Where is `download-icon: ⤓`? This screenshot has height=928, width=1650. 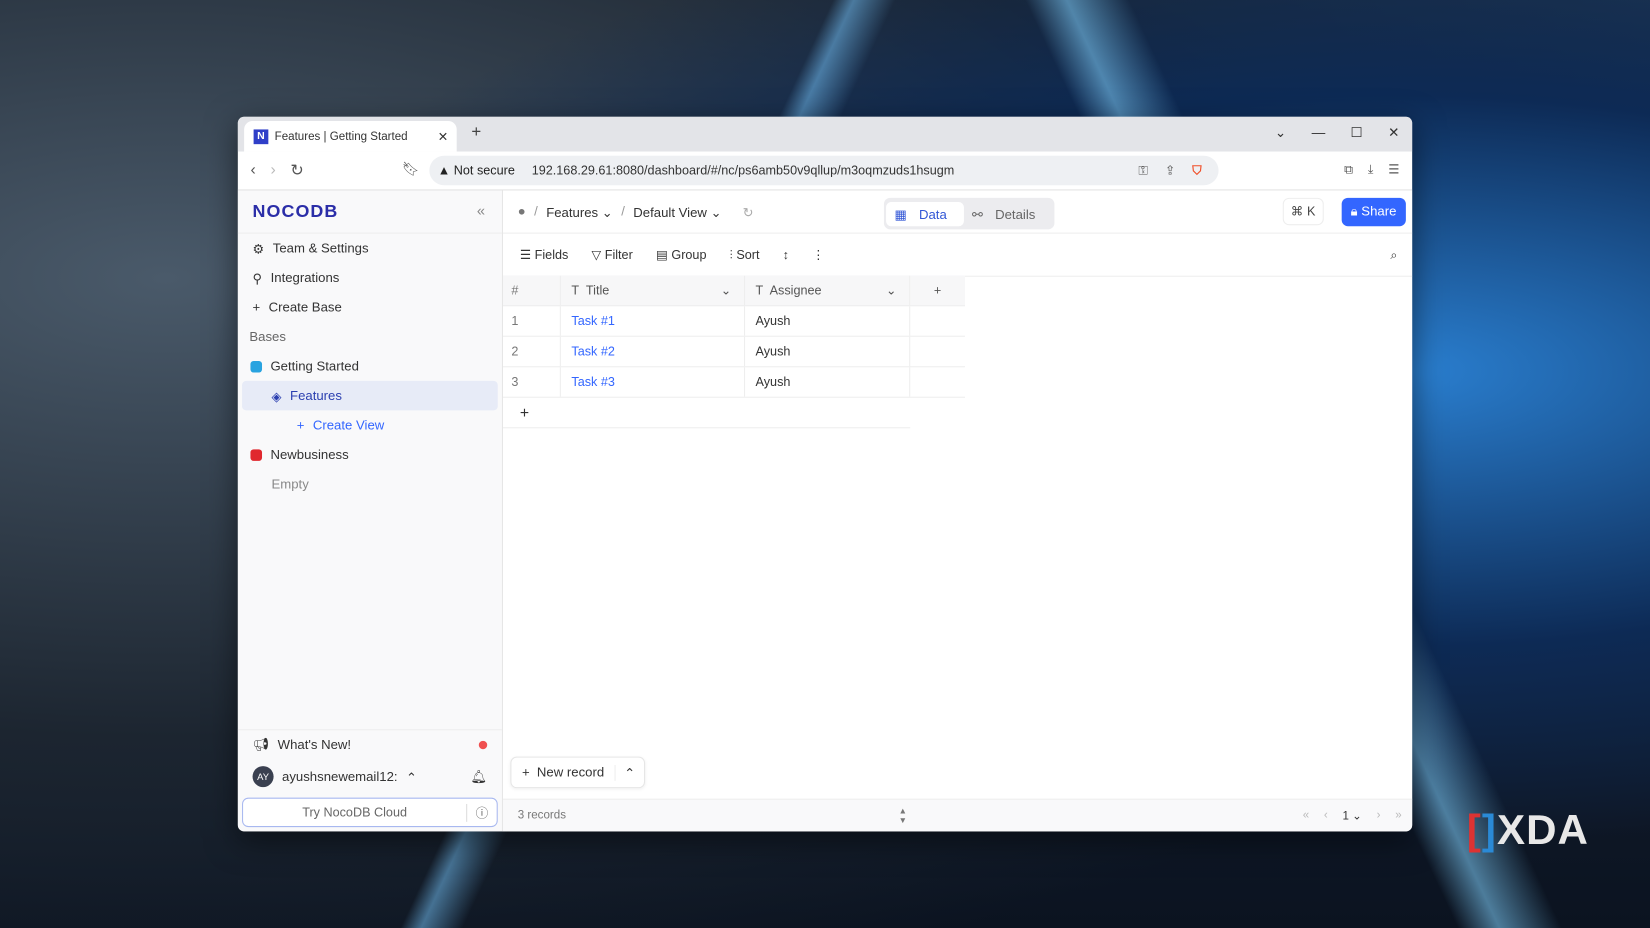 download-icon: ⤓ is located at coordinates (1371, 170).